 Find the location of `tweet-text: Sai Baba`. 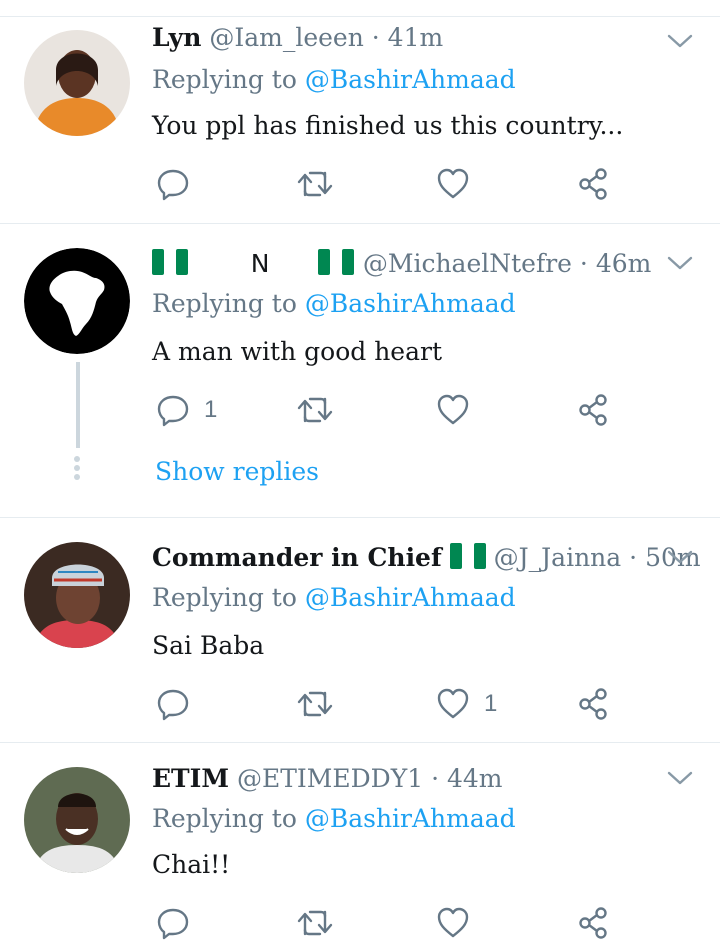

tweet-text: Sai Baba is located at coordinates (208, 645).